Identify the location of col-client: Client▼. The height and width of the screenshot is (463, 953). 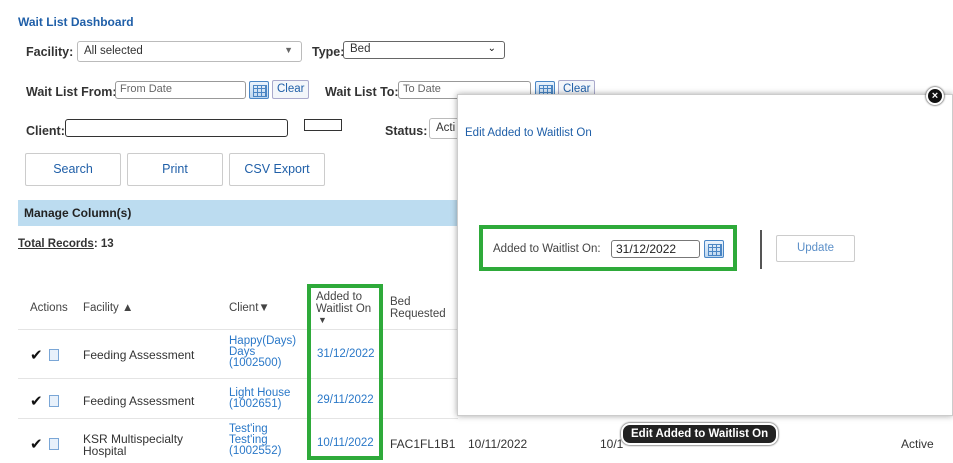
(249, 308).